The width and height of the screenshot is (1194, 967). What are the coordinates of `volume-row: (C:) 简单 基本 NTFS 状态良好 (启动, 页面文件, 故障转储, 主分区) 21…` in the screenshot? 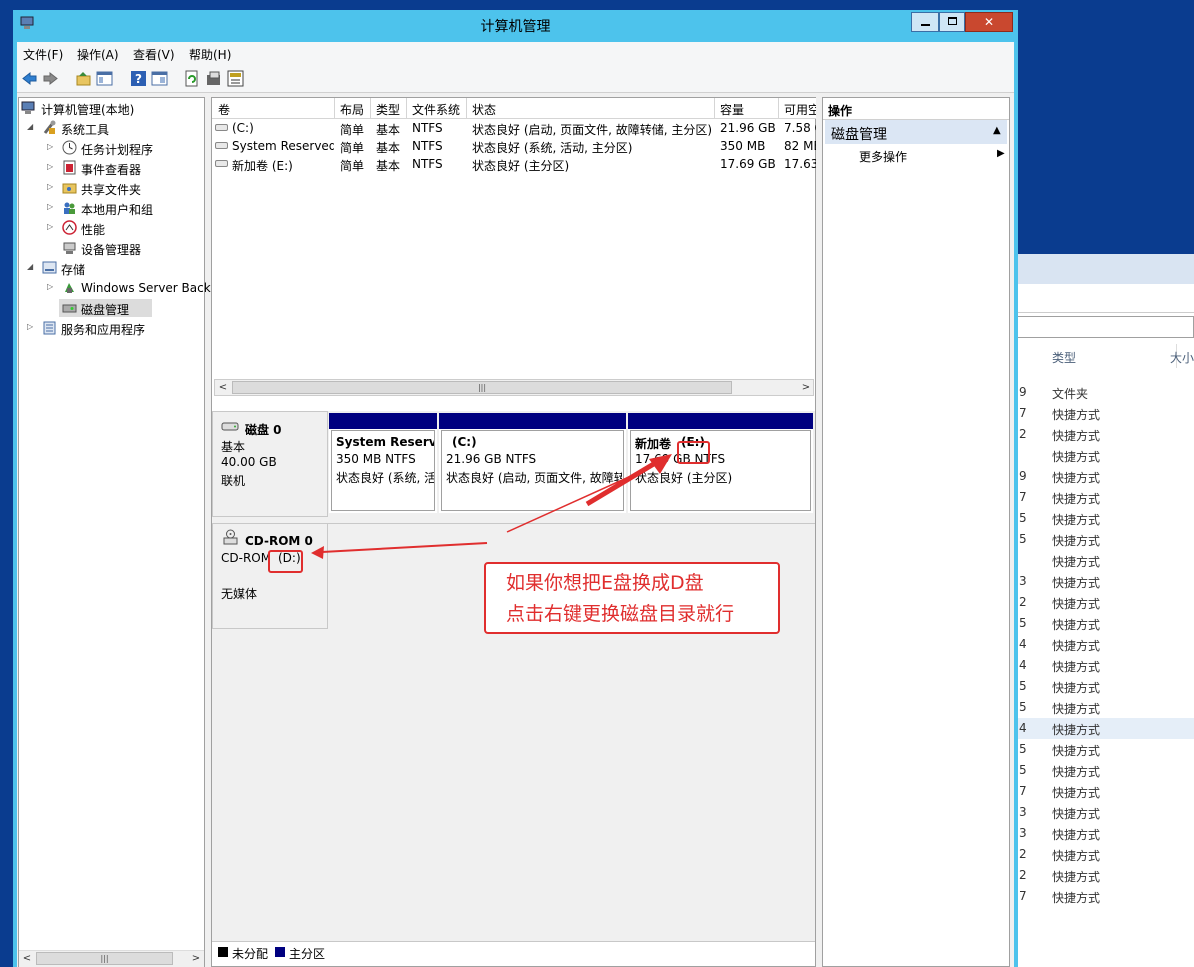 It's located at (514, 128).